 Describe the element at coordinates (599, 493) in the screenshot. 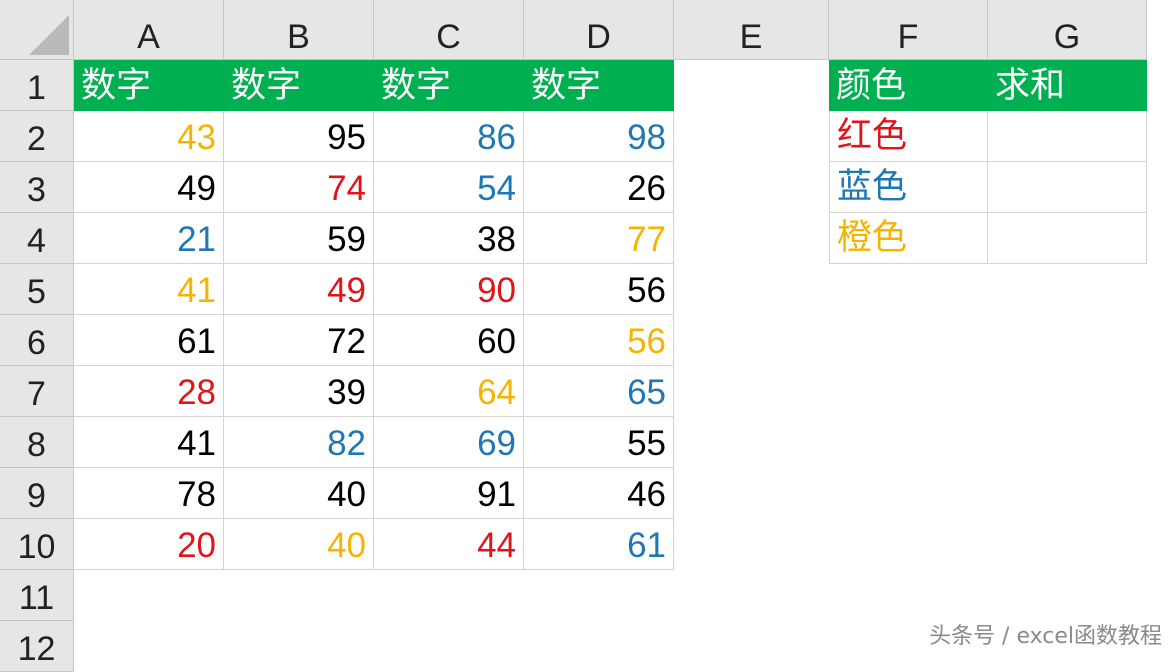

I see `data-cell-d9: 46` at that location.